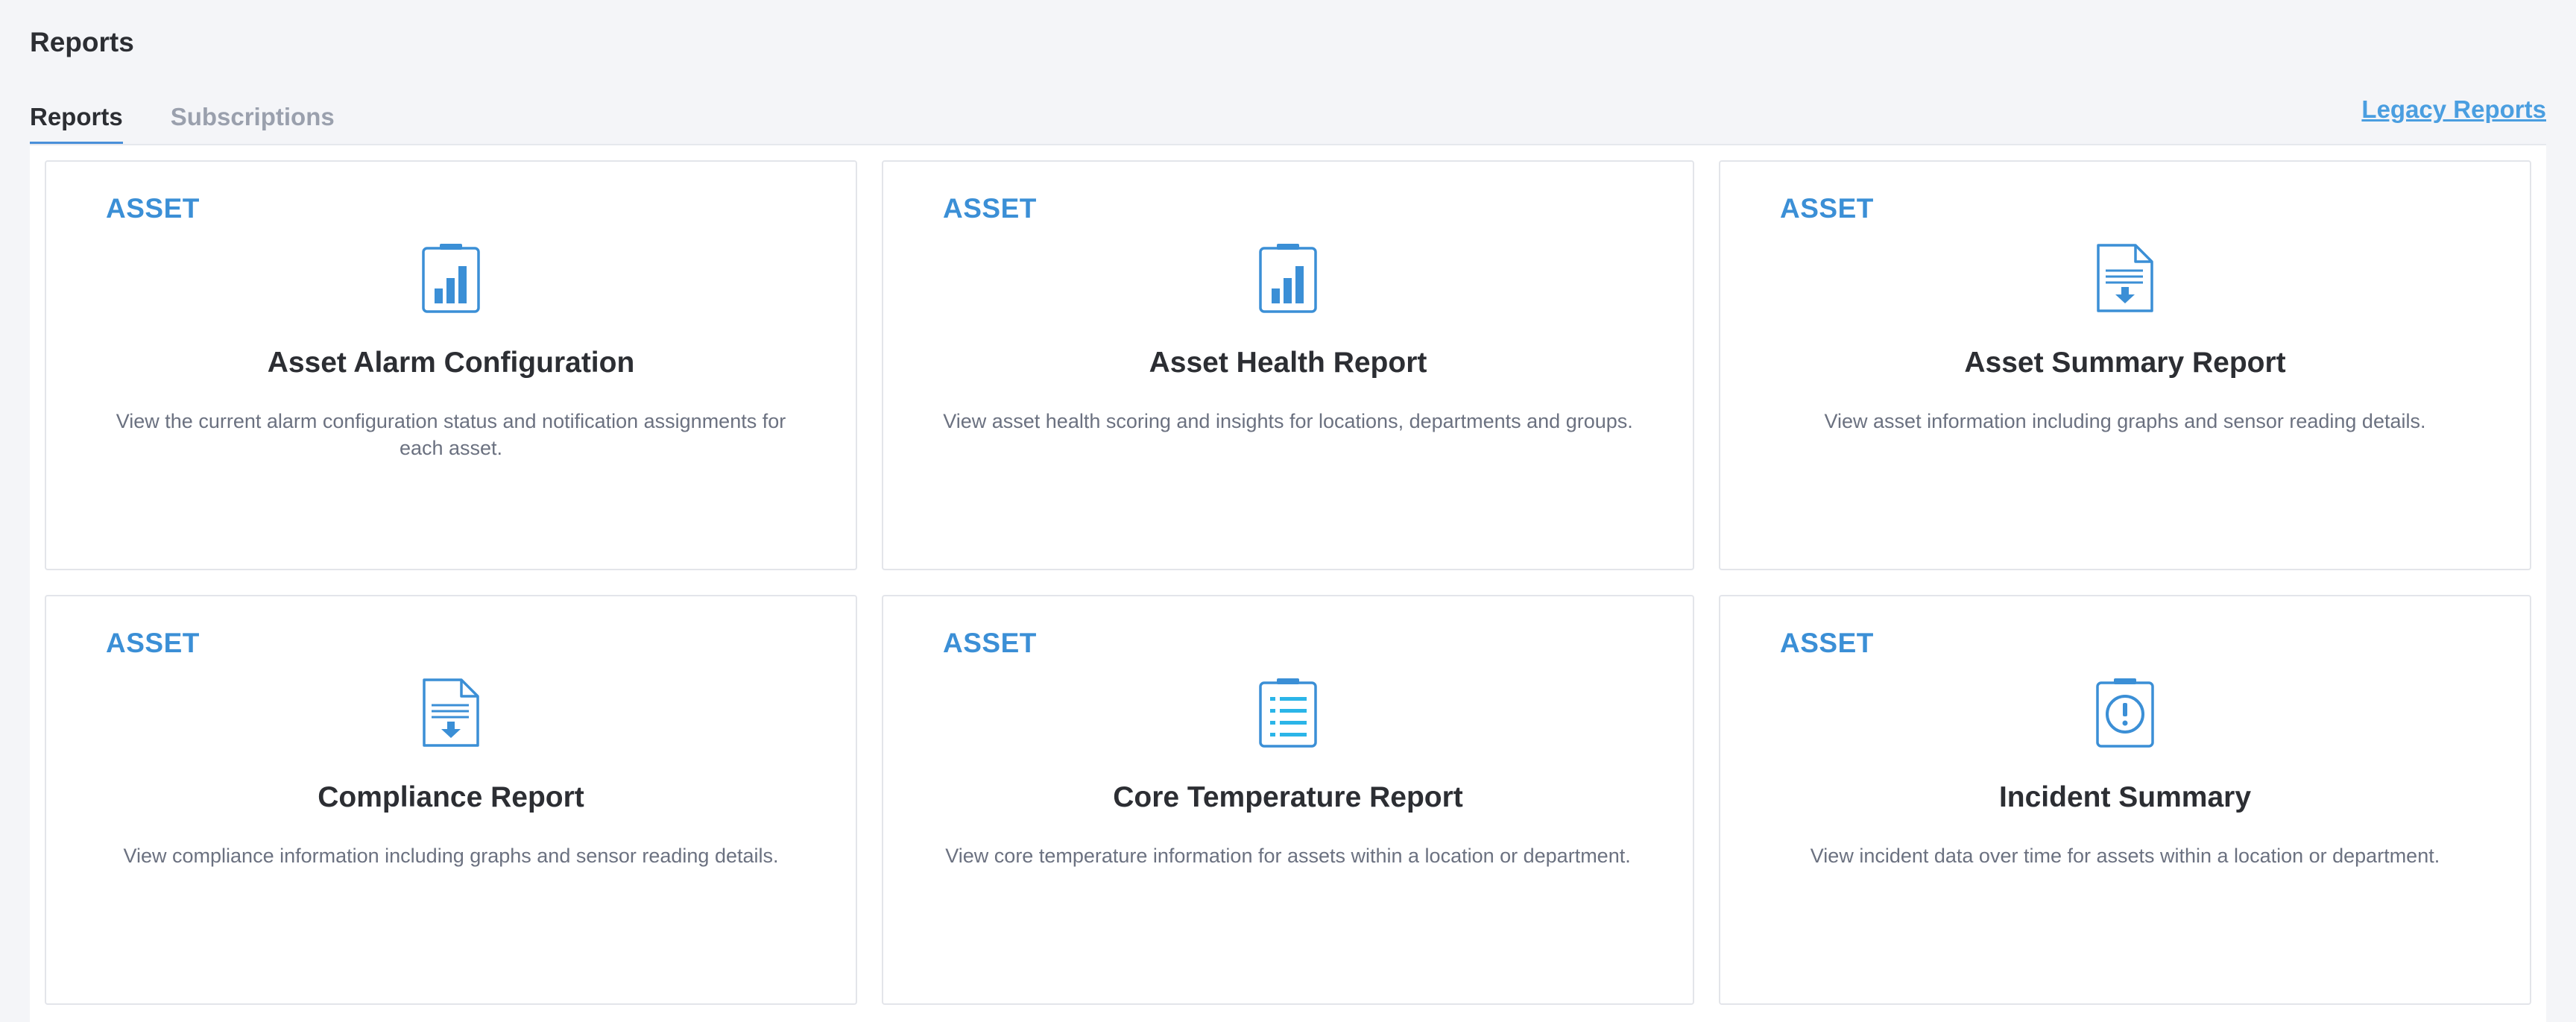  I want to click on tab-subscriptions: Subscriptions, so click(253, 124).